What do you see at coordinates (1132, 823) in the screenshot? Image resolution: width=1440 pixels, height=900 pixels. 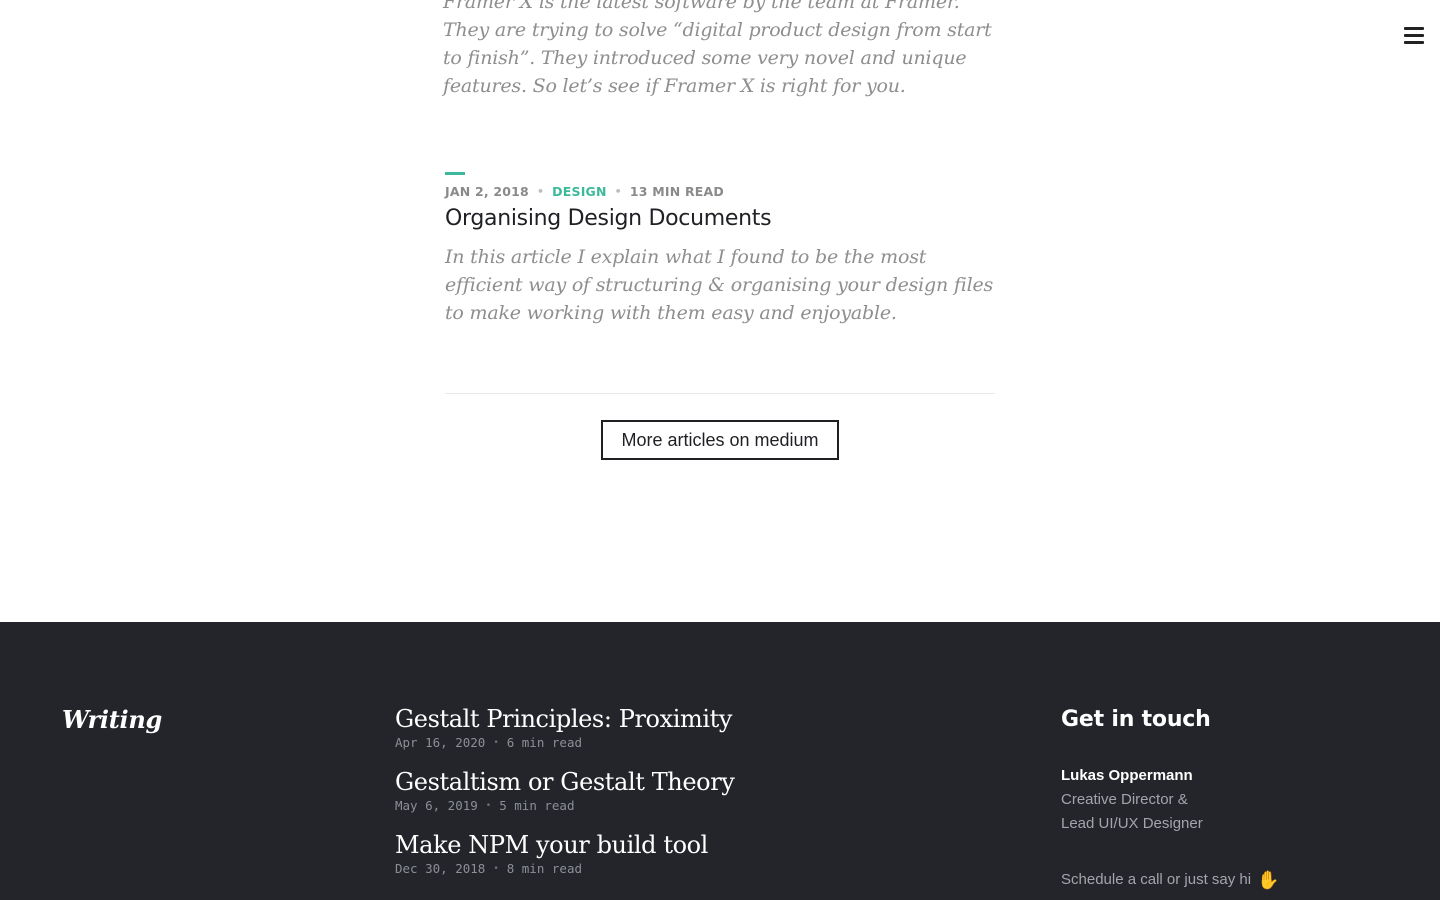 I see `contact-role-line: Lead UI/UX Designer` at bounding box center [1132, 823].